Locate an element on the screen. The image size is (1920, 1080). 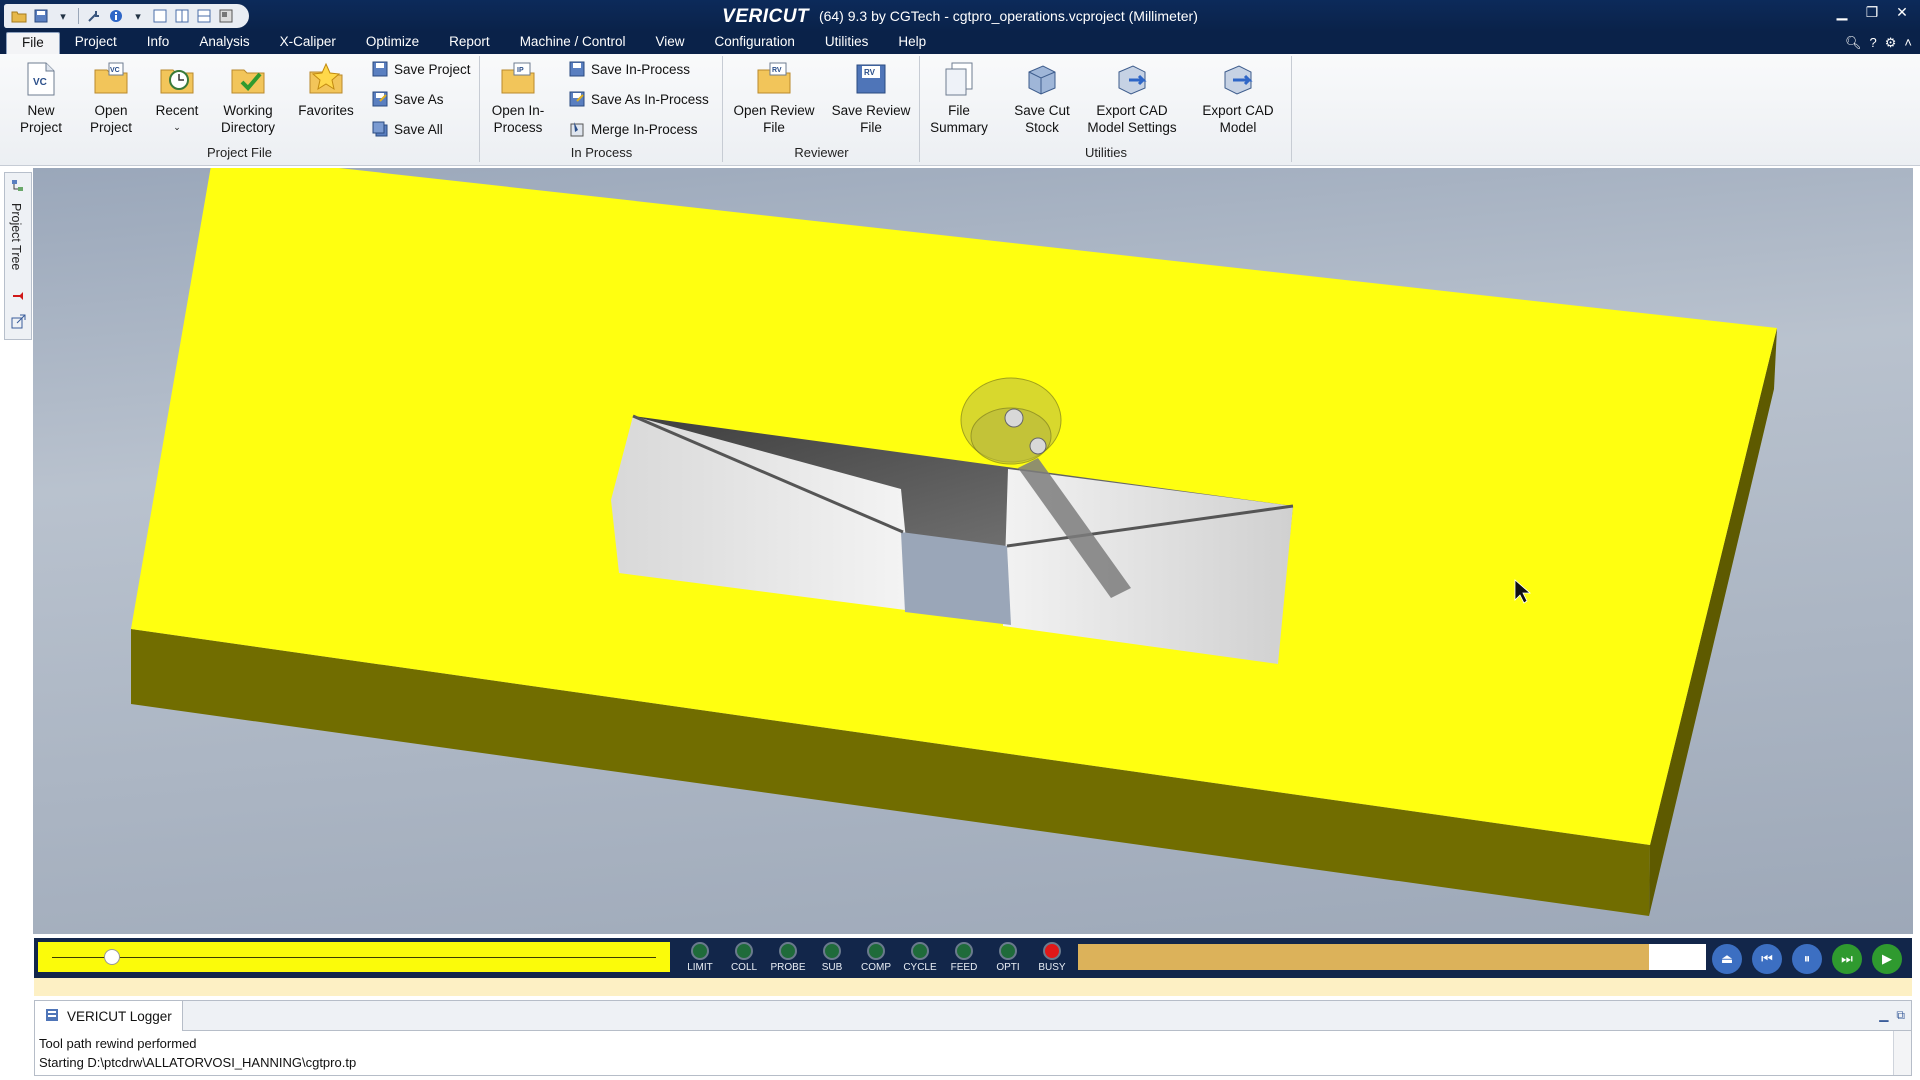
new-project-button: VC New Project is located at coordinates (41, 98).